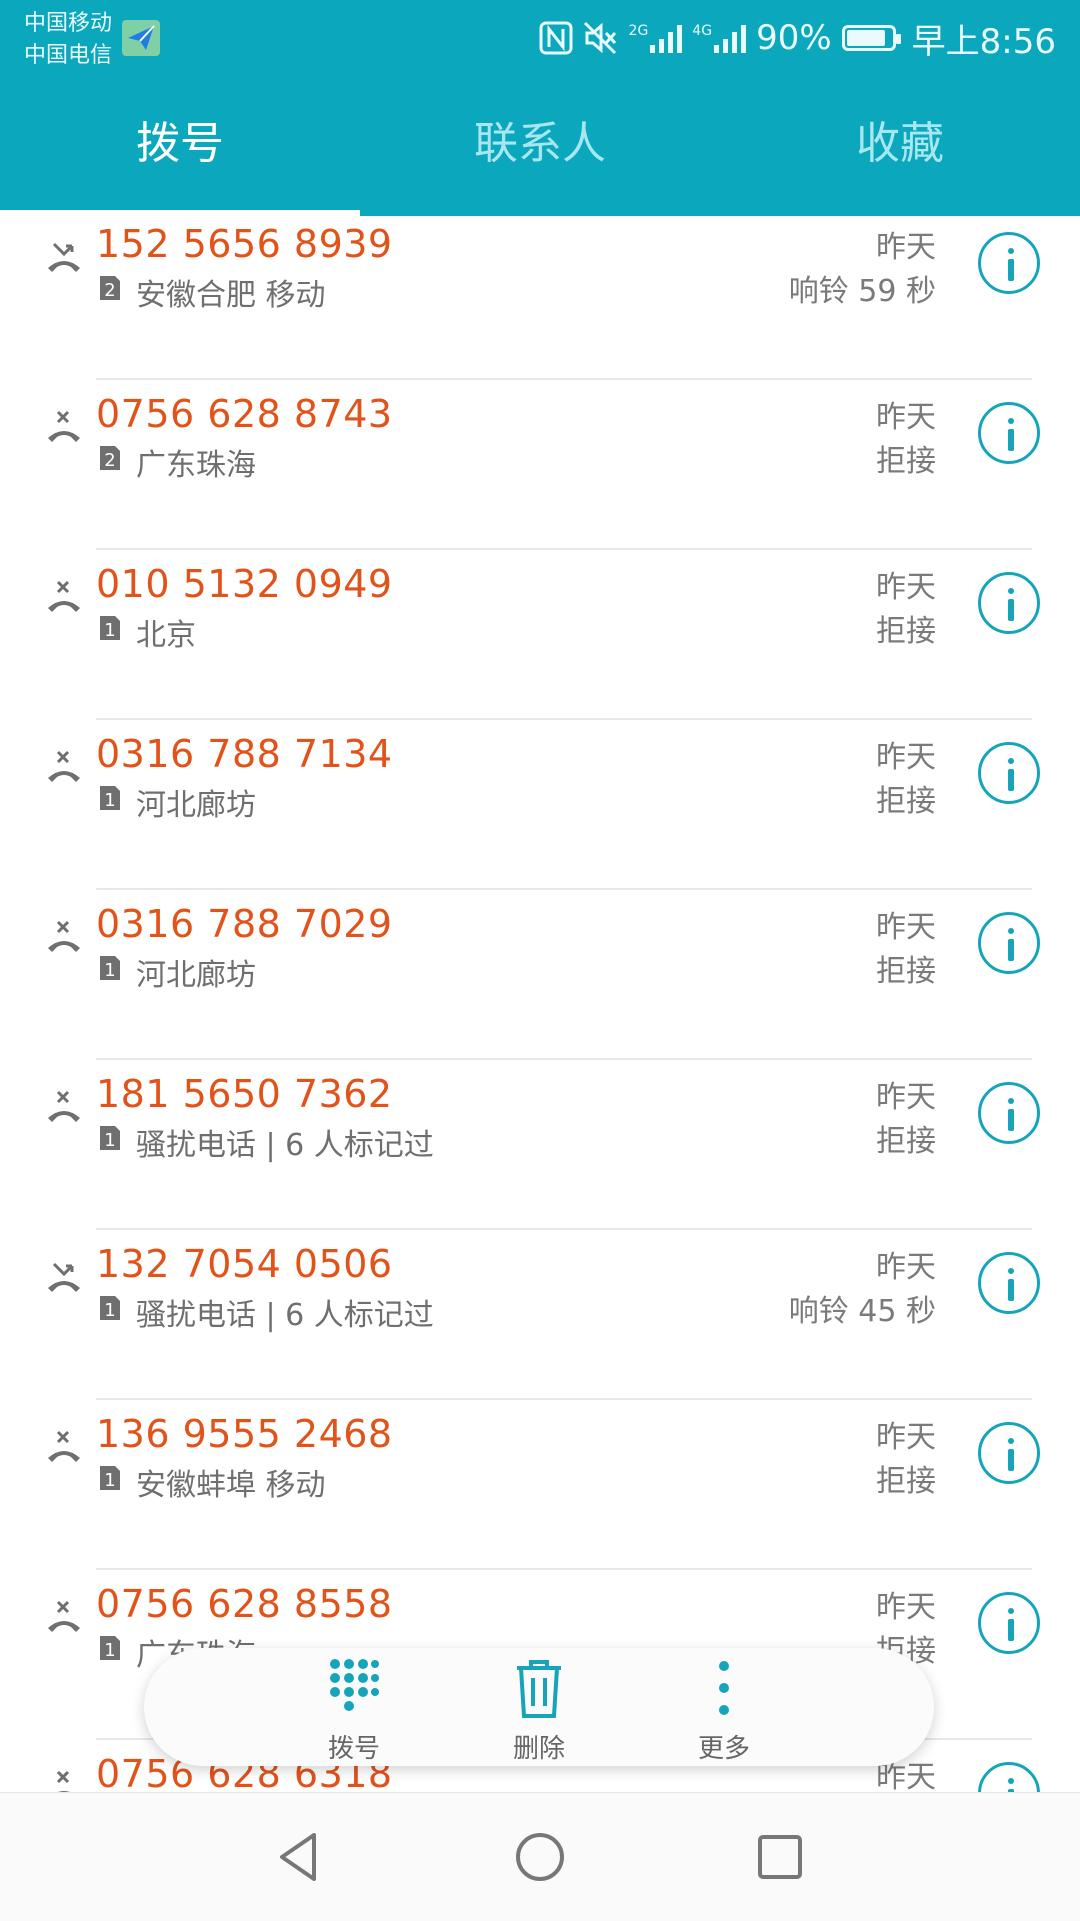  What do you see at coordinates (724, 1688) in the screenshot?
I see `more-vertical-icon` at bounding box center [724, 1688].